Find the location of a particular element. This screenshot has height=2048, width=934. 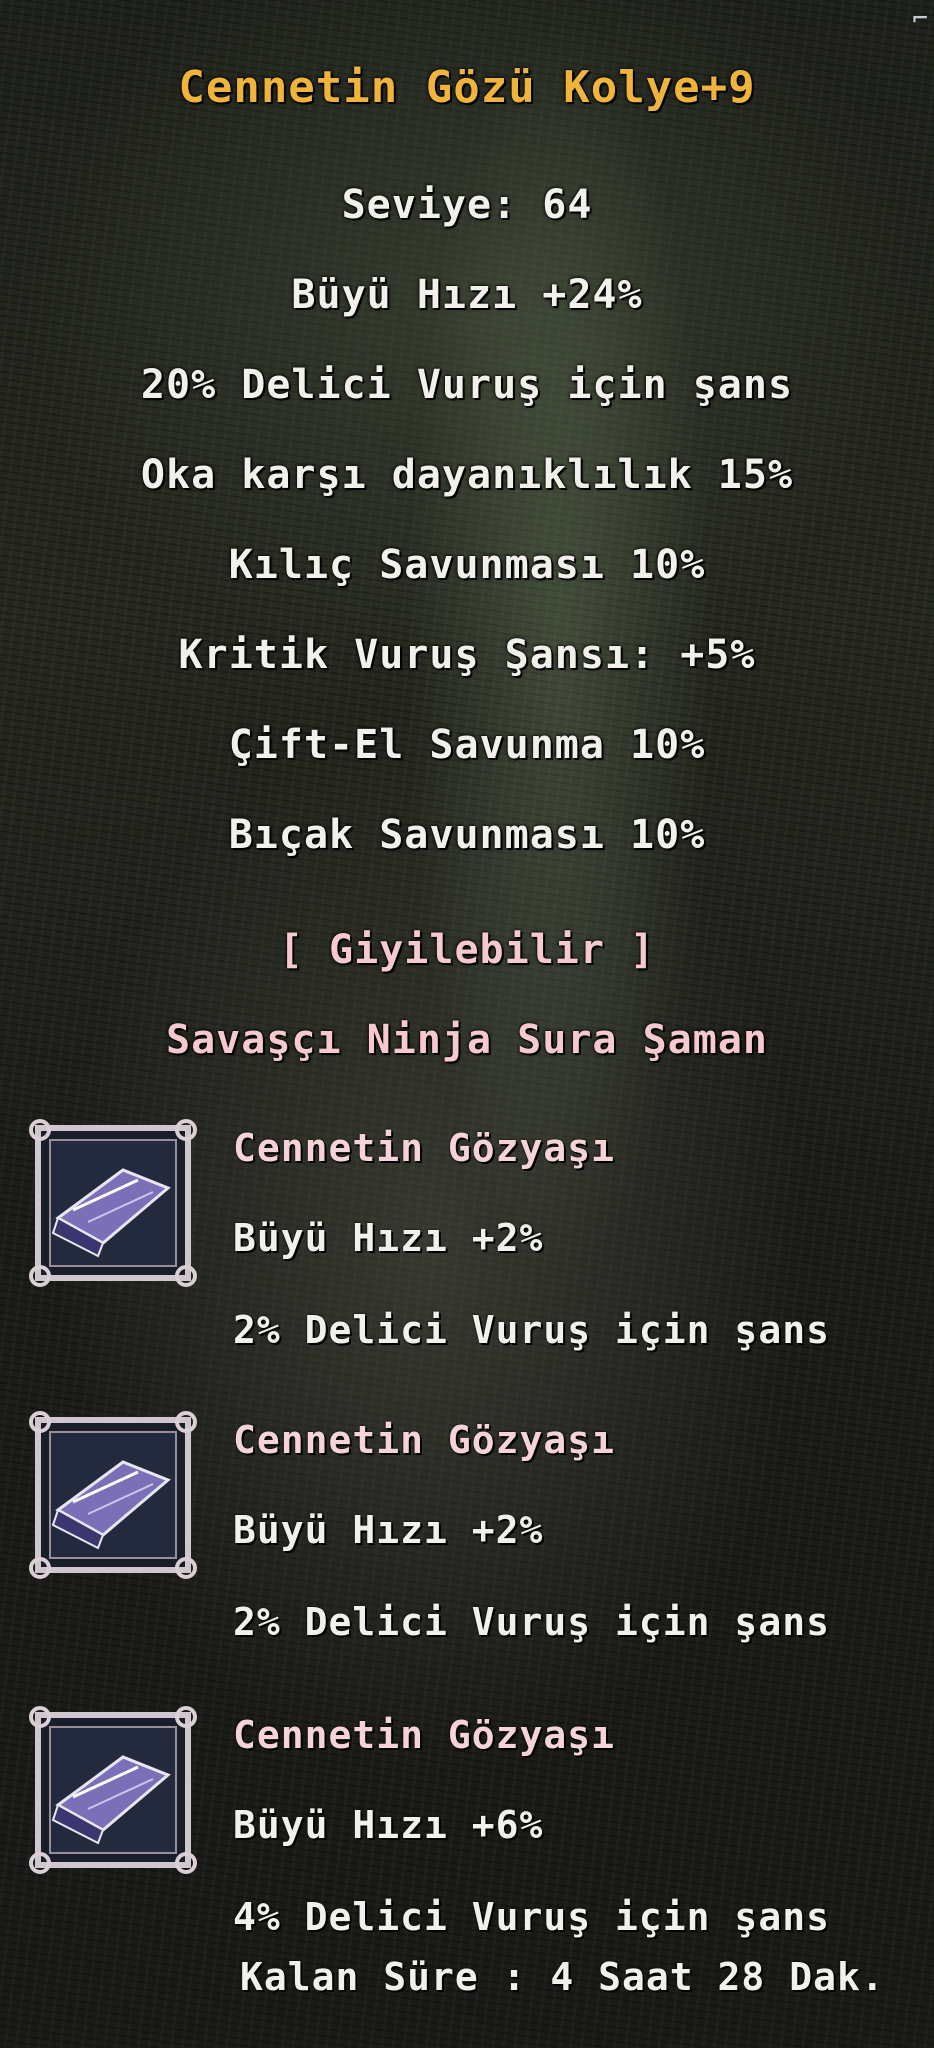

bonus-line: 20% Delici Vuruş için şans is located at coordinates (467, 385).